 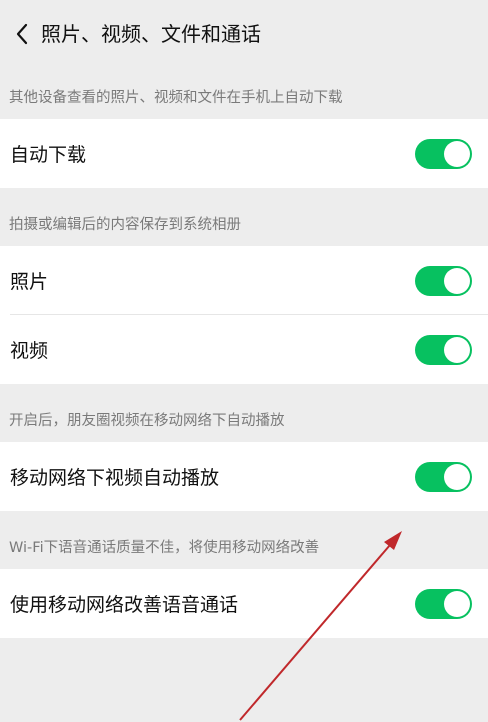 What do you see at coordinates (244, 349) in the screenshot?
I see `setting-row-videos: 视频` at bounding box center [244, 349].